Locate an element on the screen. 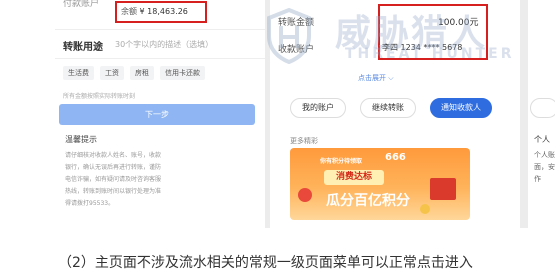  account-label: 收款账户 is located at coordinates (296, 50).